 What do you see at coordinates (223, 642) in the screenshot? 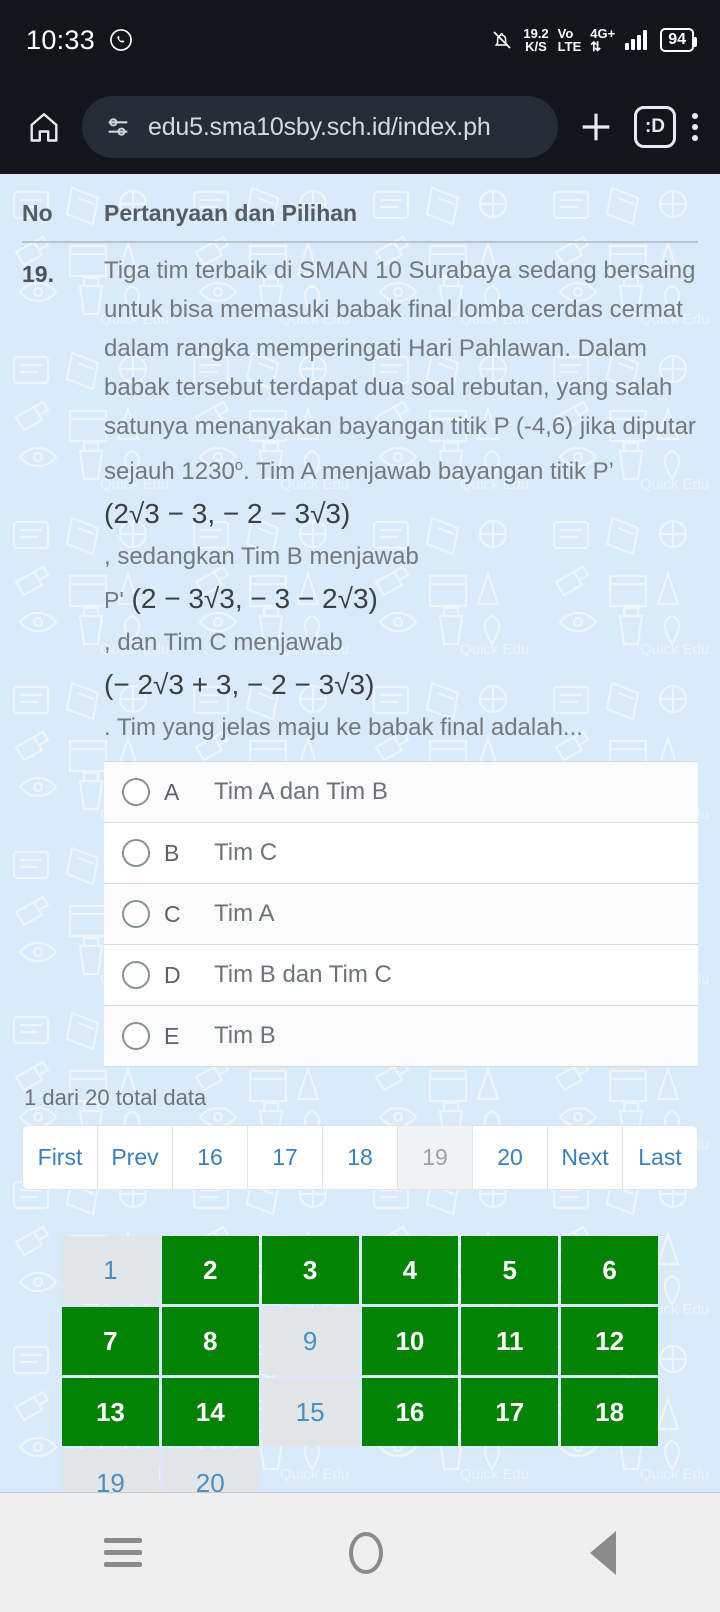
I see `mid-text-2: , dan Tim C menjawab` at bounding box center [223, 642].